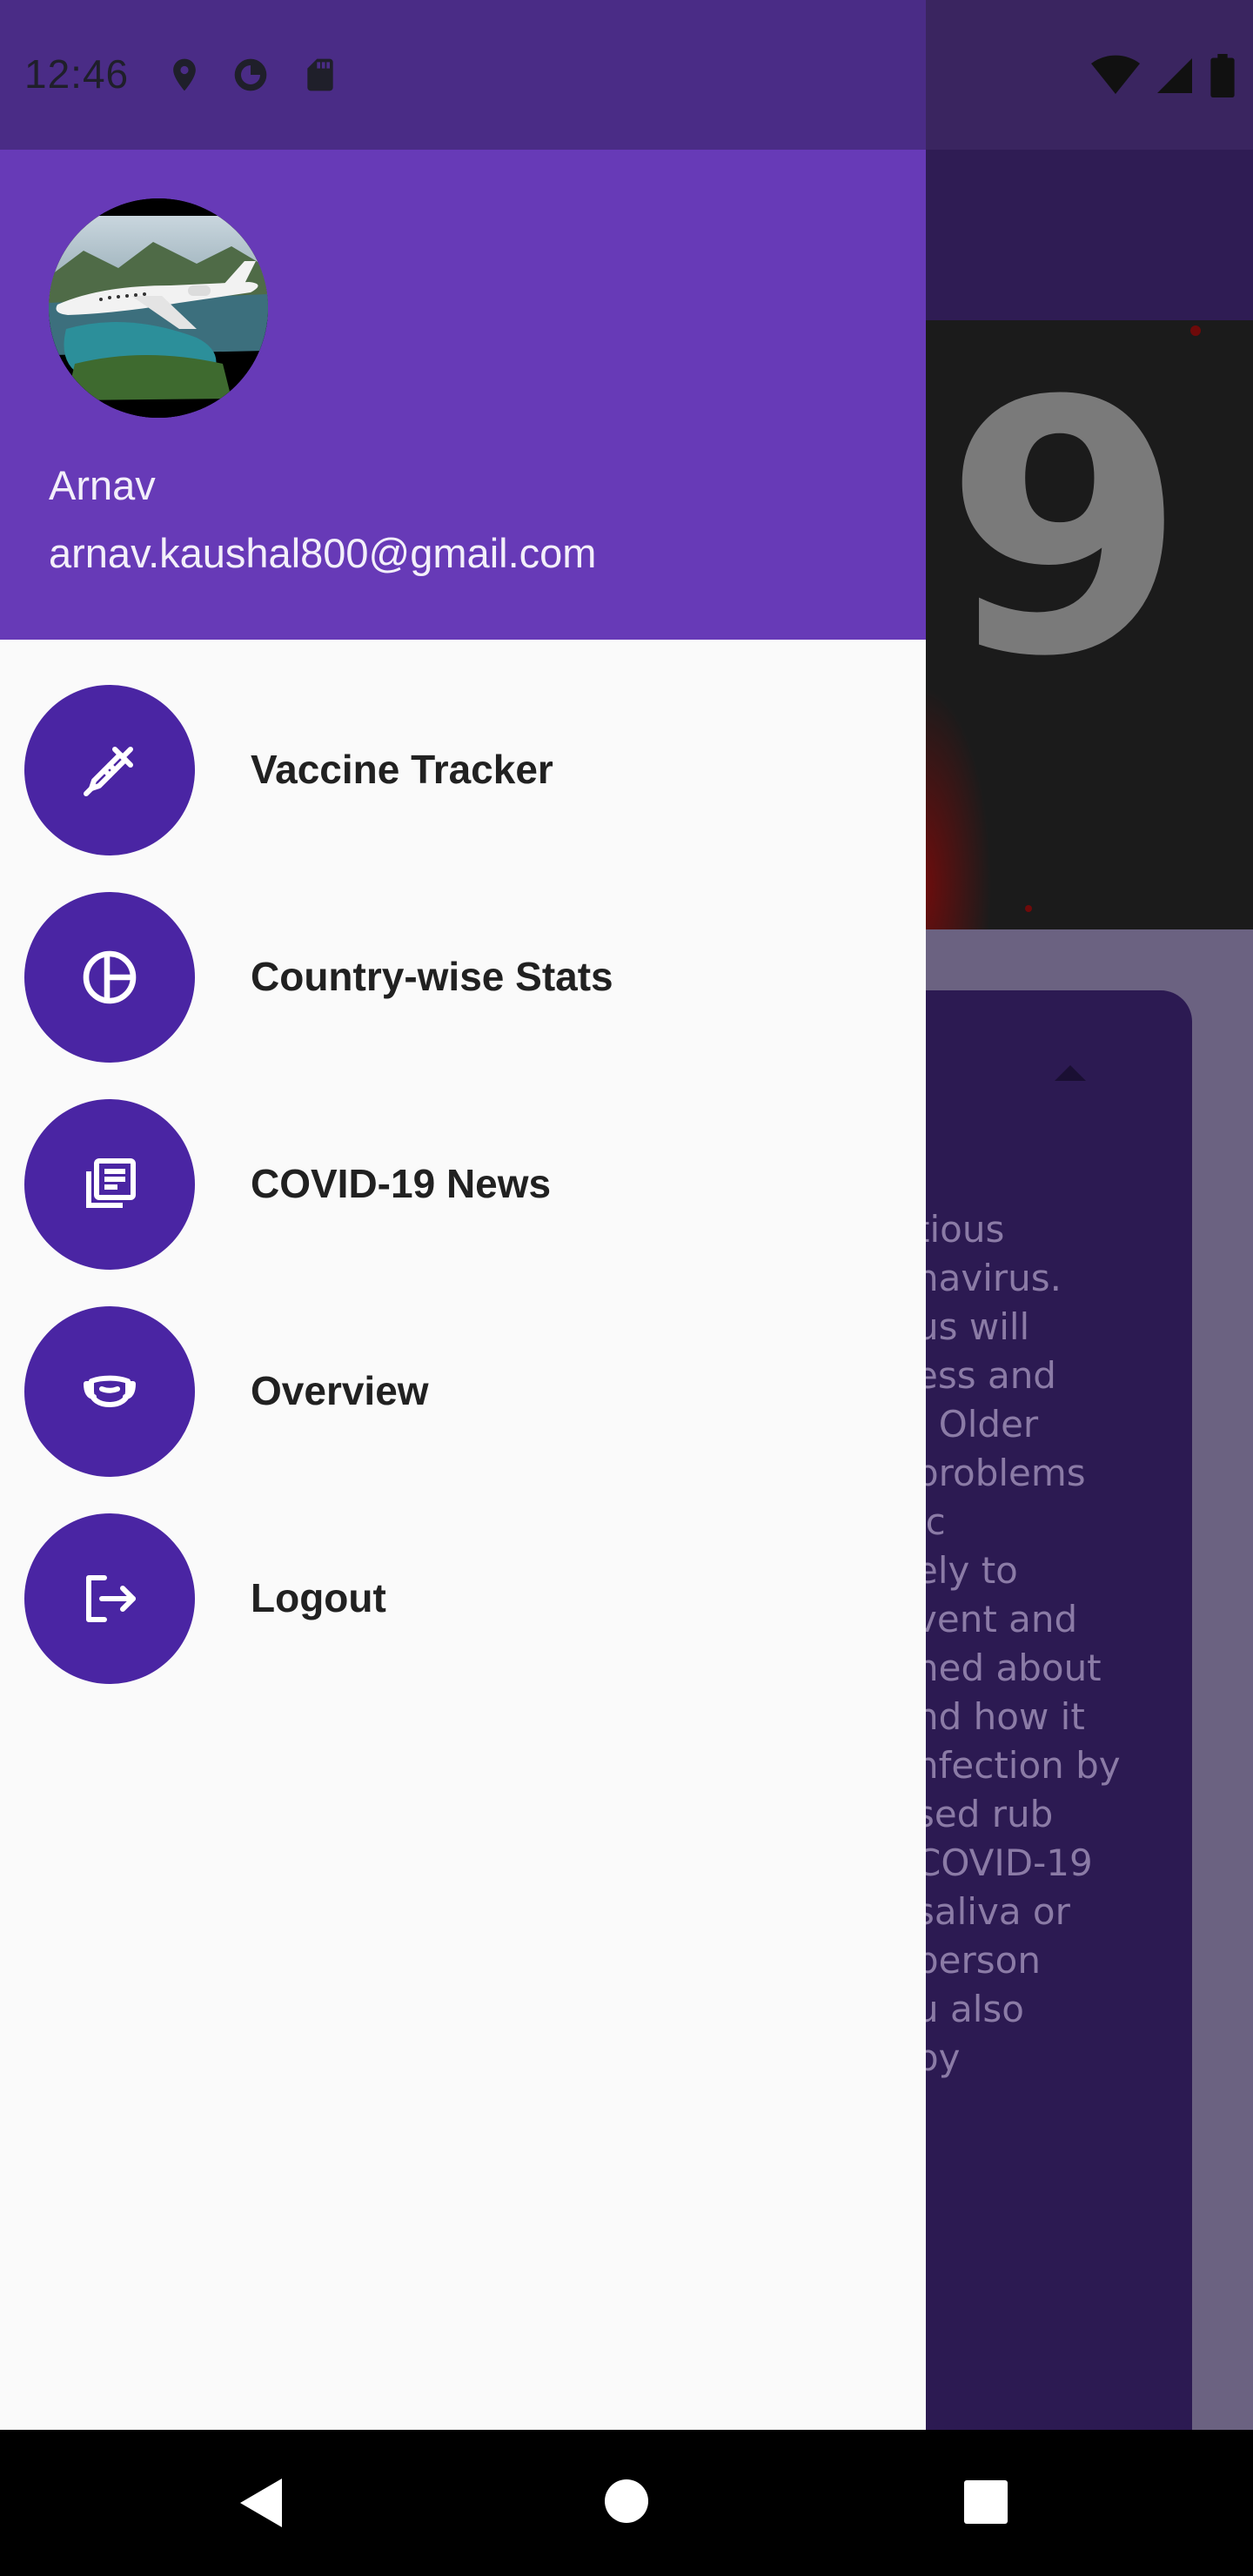 The height and width of the screenshot is (2576, 1253). I want to click on status-time: 12:46, so click(77, 74).